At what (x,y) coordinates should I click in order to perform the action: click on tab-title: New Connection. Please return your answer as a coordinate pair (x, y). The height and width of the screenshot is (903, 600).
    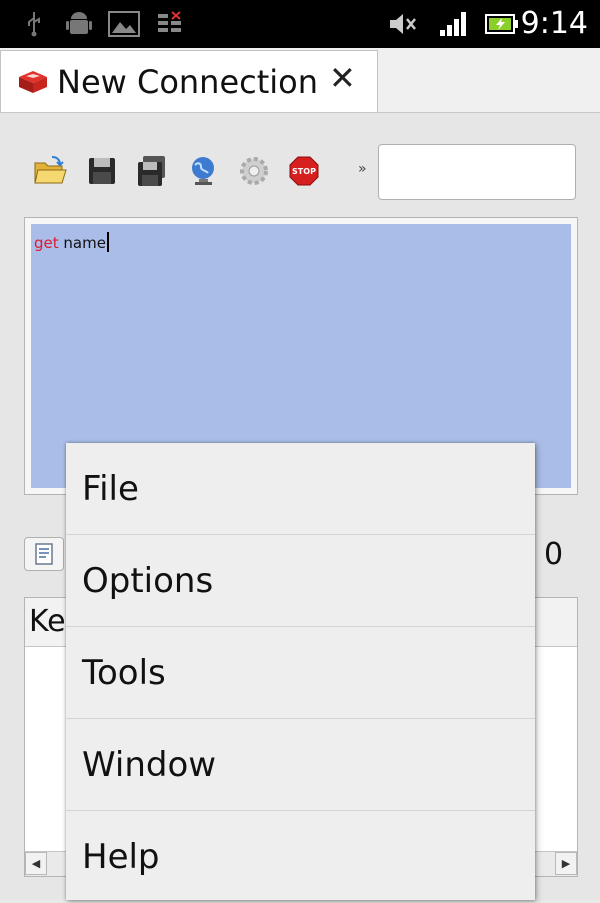
    Looking at the image, I should click on (188, 82).